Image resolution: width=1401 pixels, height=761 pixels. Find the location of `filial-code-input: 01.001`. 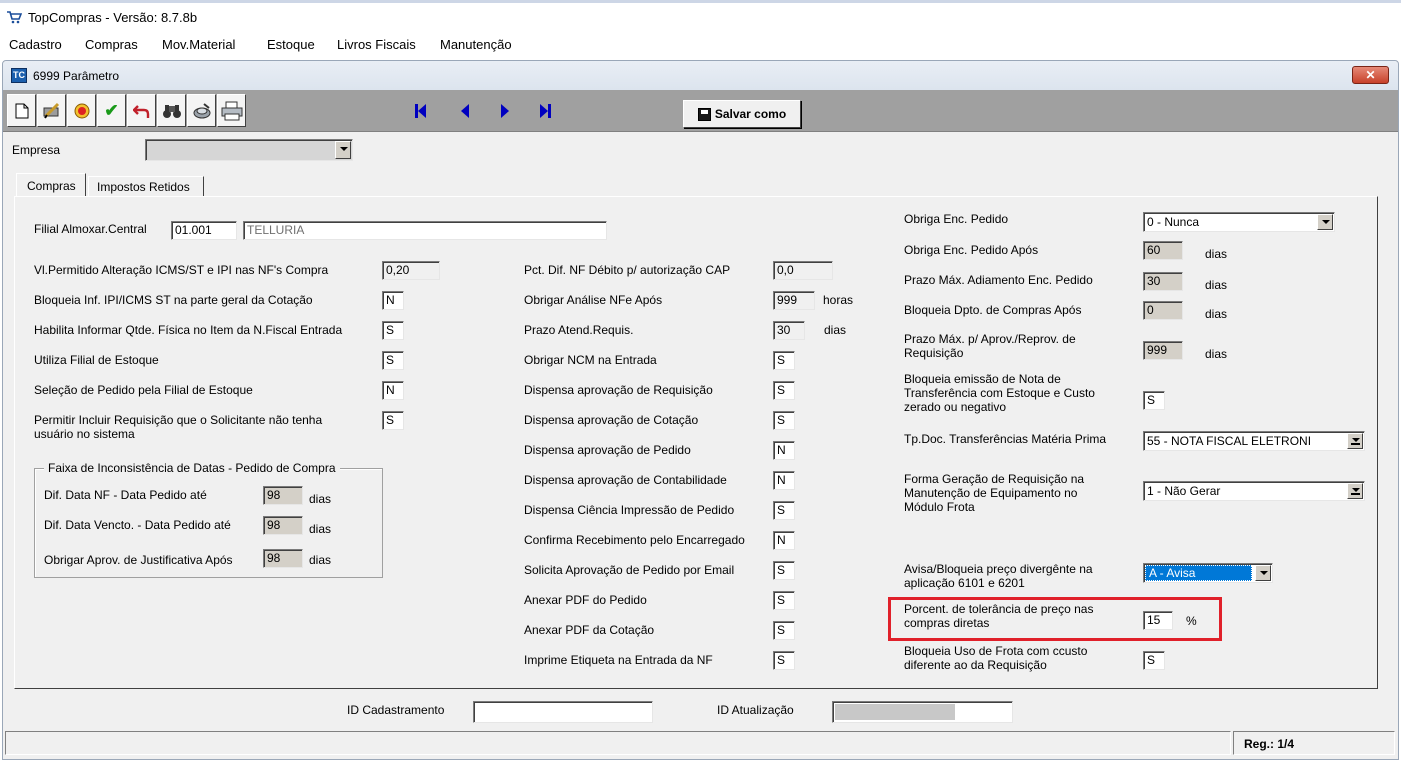

filial-code-input: 01.001 is located at coordinates (204, 230).